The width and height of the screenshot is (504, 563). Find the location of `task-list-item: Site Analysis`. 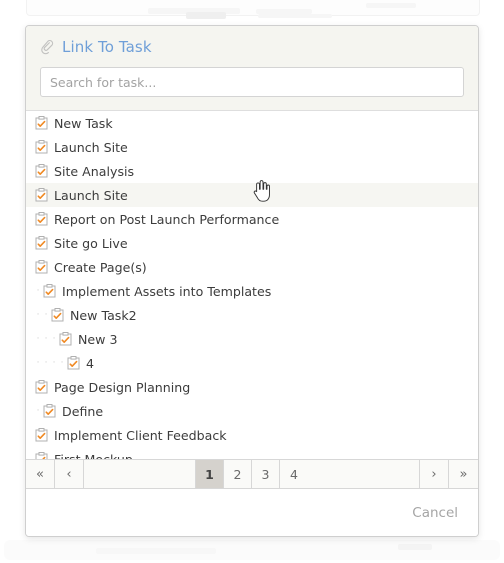

task-list-item: Site Analysis is located at coordinates (252, 171).